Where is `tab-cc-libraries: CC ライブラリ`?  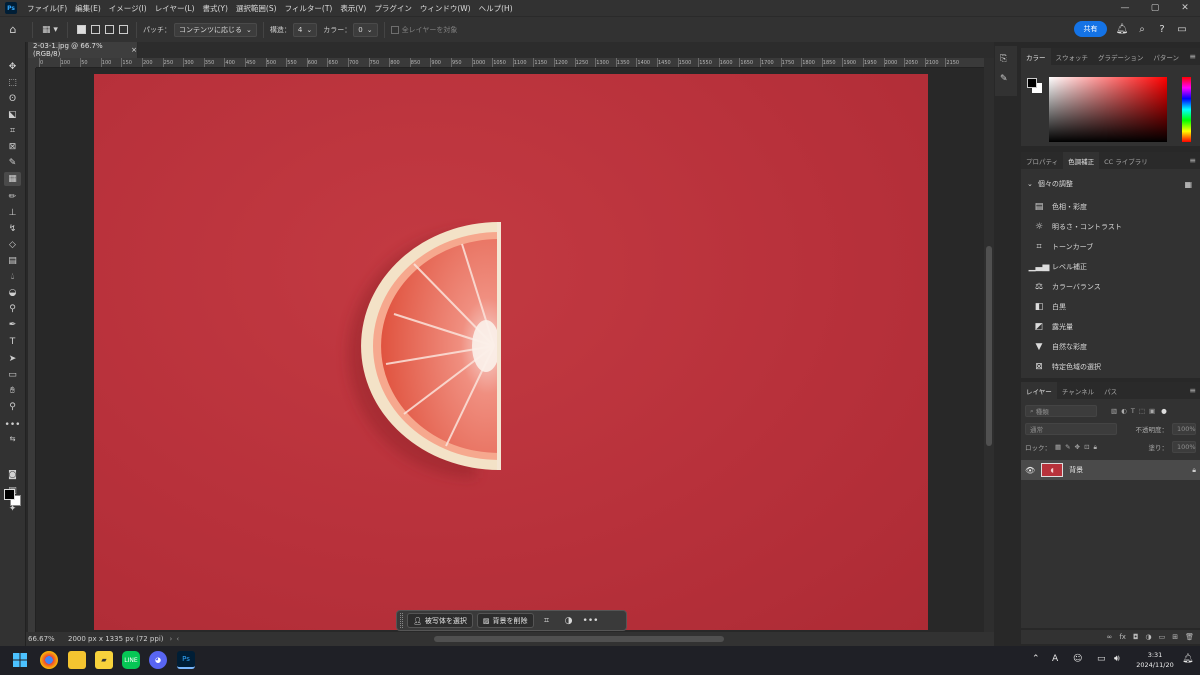
tab-cc-libraries: CC ライブラリ is located at coordinates (1126, 160).